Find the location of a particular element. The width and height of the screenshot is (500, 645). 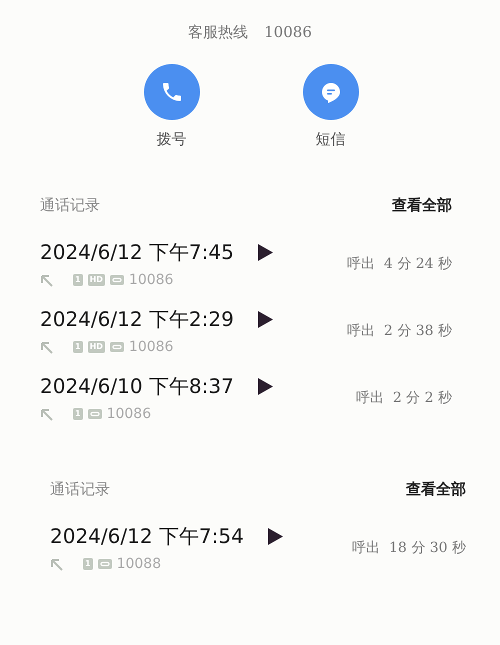

call-duration: 呼出 4 分 24 秒 is located at coordinates (399, 263).